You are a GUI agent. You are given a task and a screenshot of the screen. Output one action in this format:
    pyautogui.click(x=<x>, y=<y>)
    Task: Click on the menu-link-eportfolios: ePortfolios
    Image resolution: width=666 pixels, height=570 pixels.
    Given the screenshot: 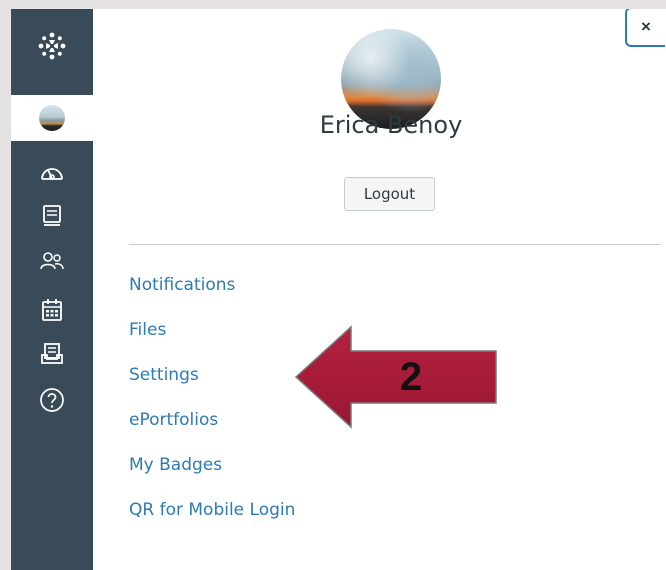 What is the action you would take?
    pyautogui.click(x=212, y=428)
    